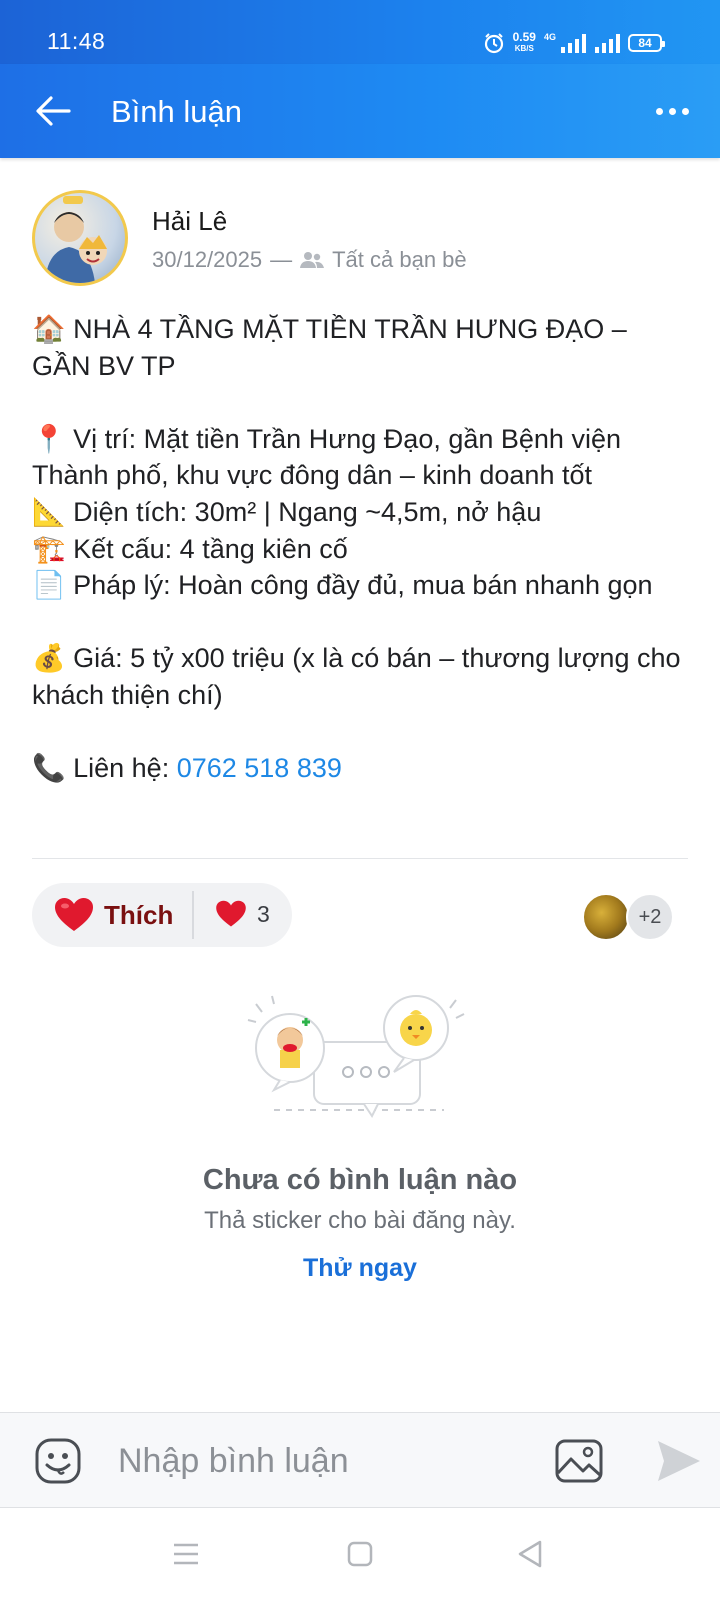 The image size is (720, 1600). What do you see at coordinates (362, 768) in the screenshot?
I see `contact-line: 📞 Liên hệ: 0762 518 839` at bounding box center [362, 768].